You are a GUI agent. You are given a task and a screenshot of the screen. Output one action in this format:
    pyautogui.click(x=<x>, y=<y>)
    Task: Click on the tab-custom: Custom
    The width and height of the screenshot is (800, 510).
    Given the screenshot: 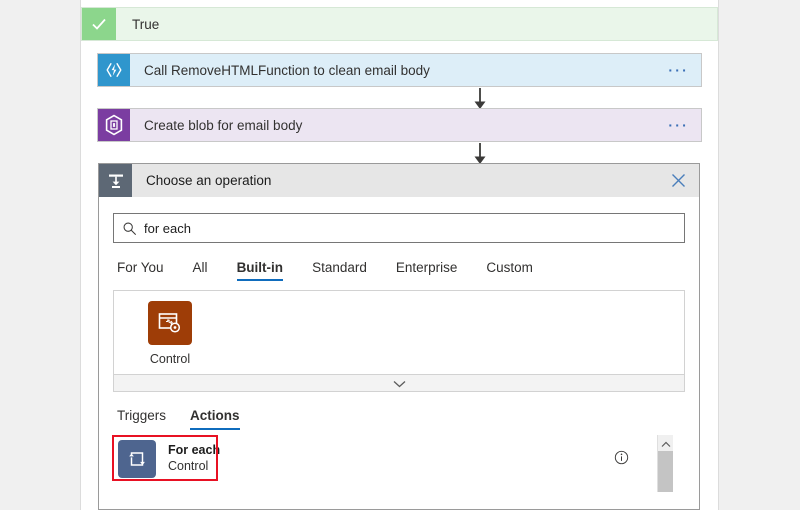 What is the action you would take?
    pyautogui.click(x=509, y=270)
    